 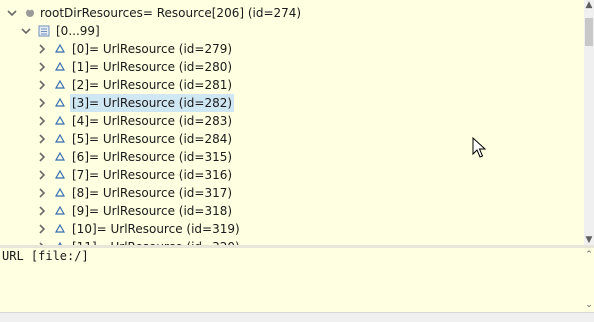 I want to click on tree-row-root: rootDirResources= Resource[206] (id=274), so click(x=292, y=13).